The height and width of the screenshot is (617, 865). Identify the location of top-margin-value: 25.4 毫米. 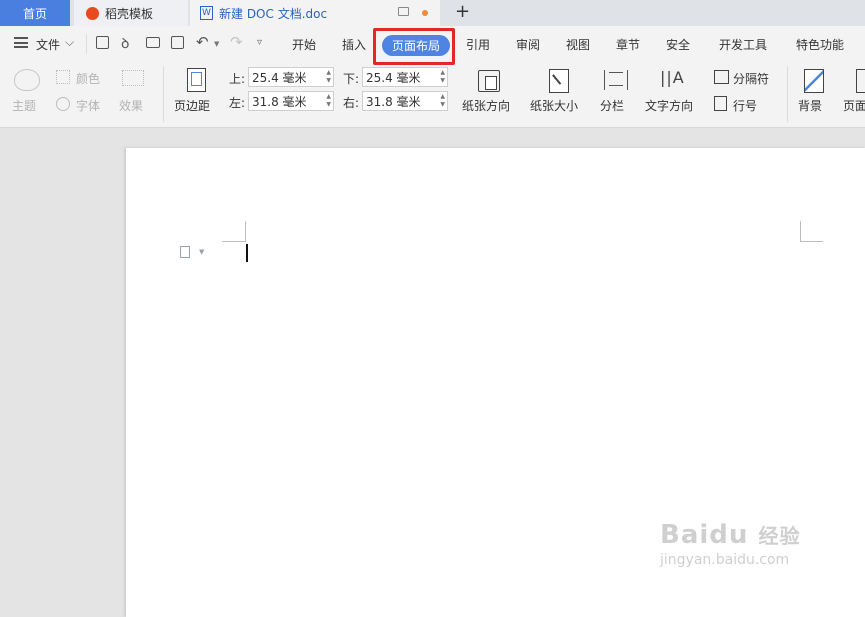
(279, 77).